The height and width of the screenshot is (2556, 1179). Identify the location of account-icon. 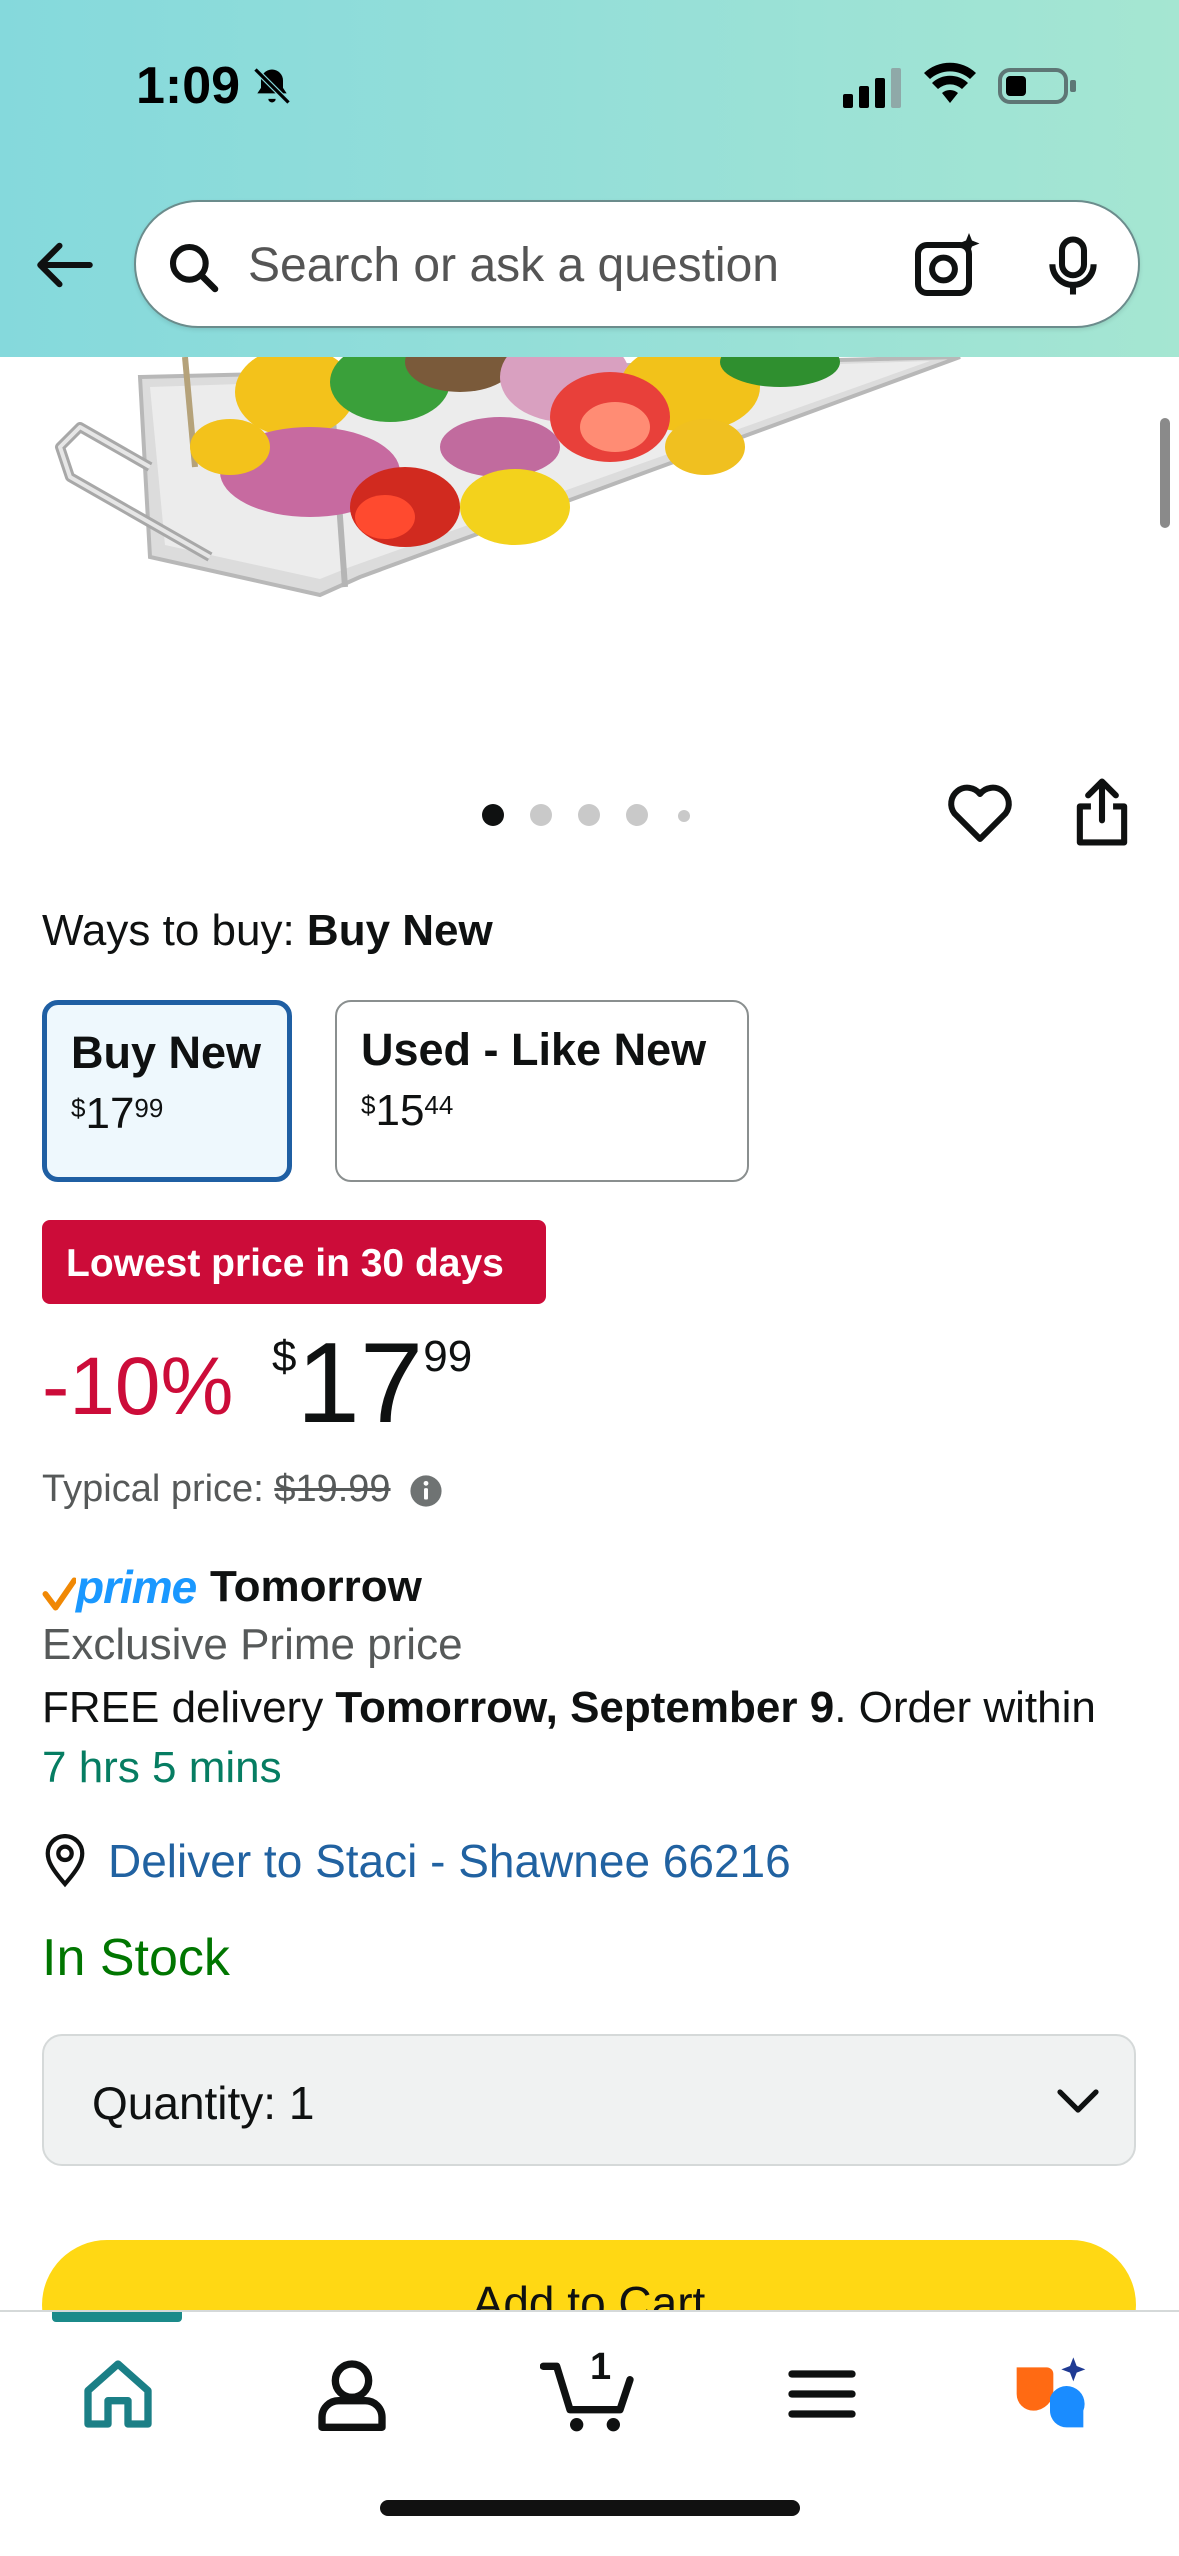
(352, 2394).